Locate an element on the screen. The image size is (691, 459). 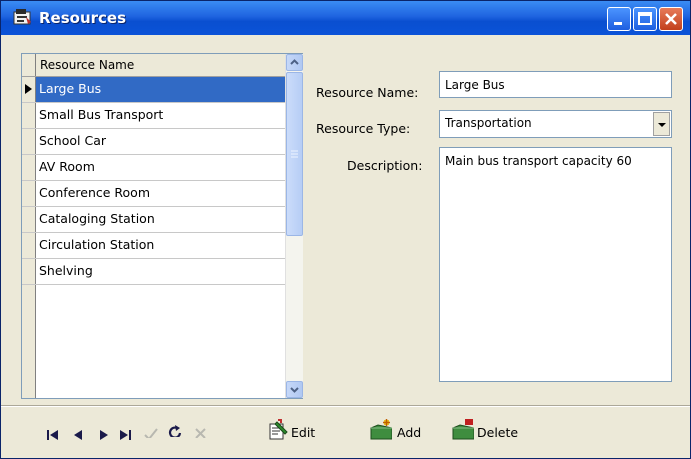
add-icon is located at coordinates (381, 429).